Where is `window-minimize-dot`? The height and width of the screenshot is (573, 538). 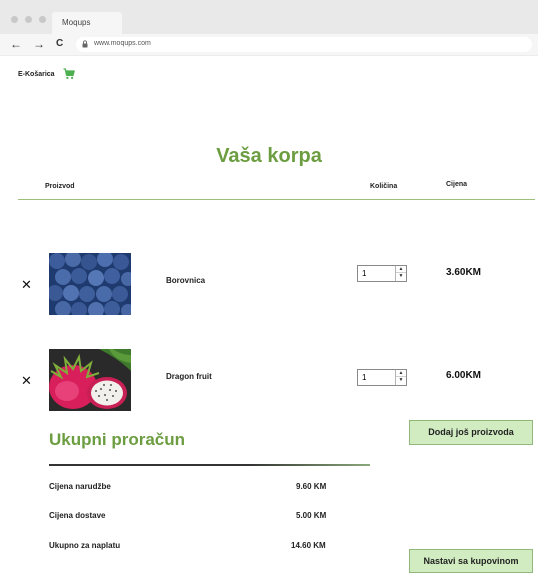 window-minimize-dot is located at coordinates (28, 19).